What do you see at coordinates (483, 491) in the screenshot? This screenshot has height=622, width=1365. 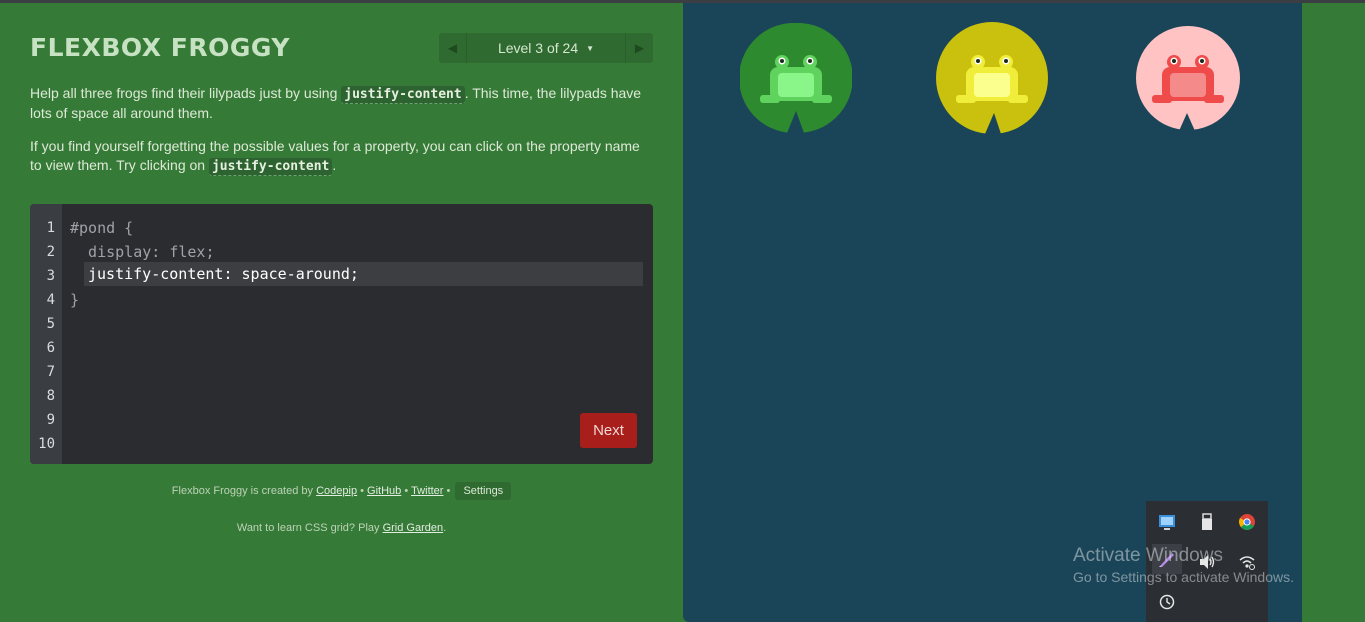 I see `settings-button: Settings` at bounding box center [483, 491].